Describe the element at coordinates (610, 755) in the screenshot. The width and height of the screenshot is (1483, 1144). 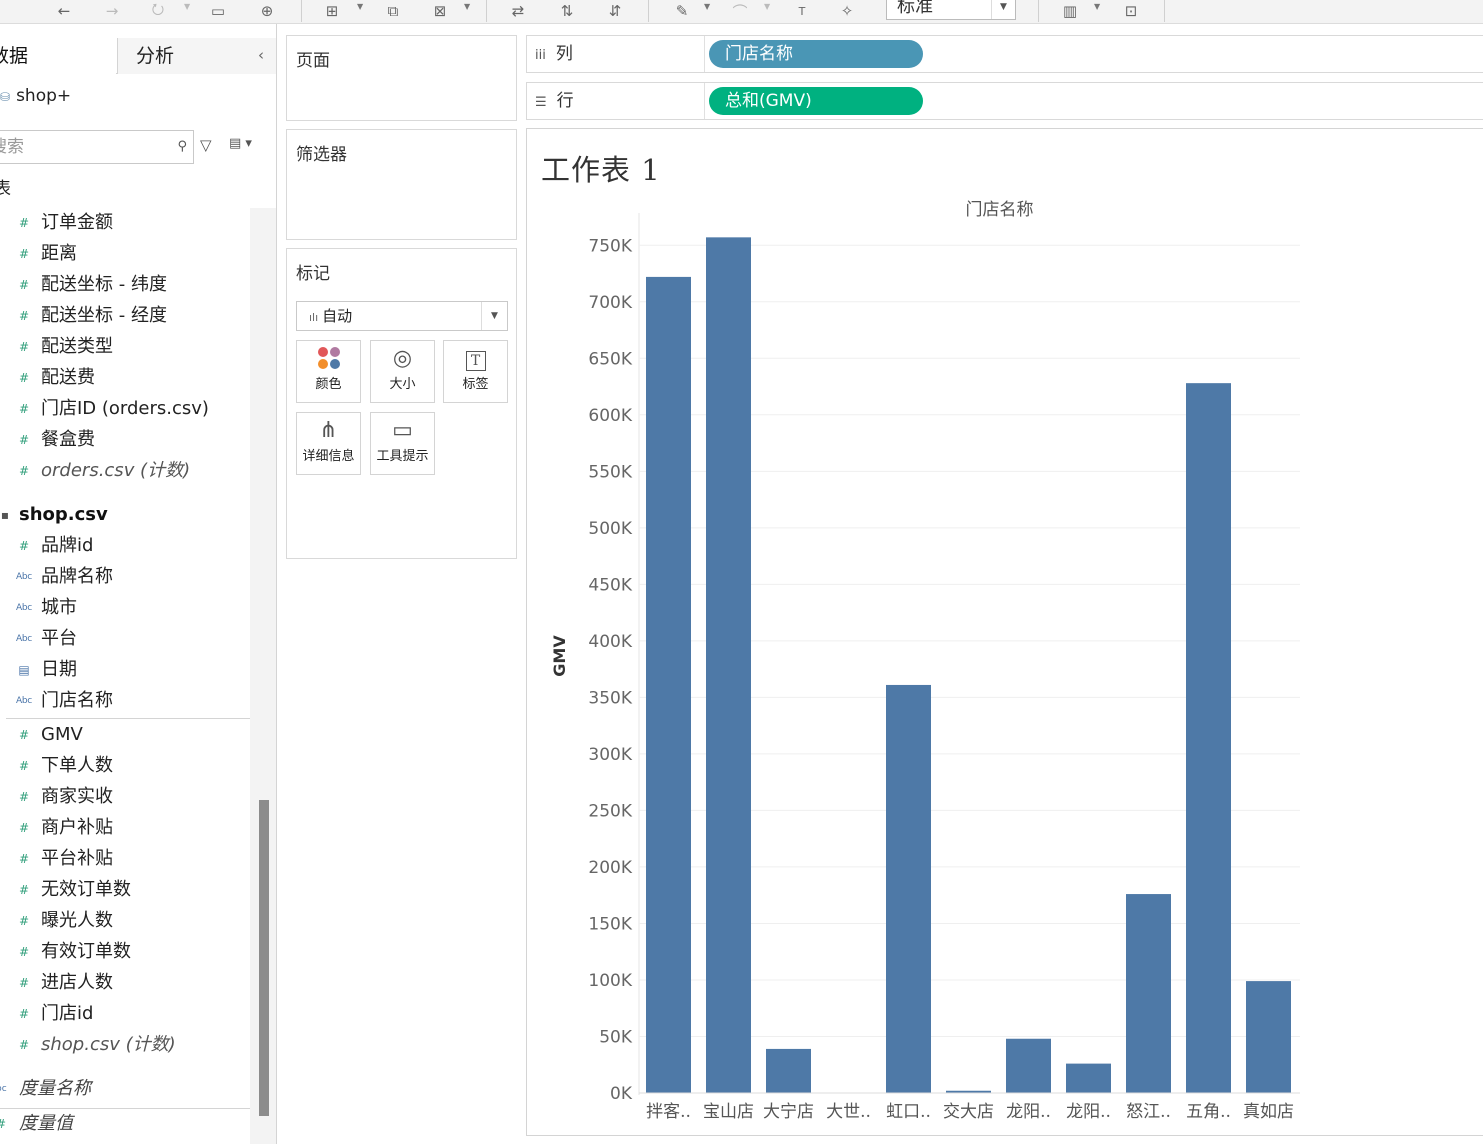
I see `y-tick-label: 300K` at that location.